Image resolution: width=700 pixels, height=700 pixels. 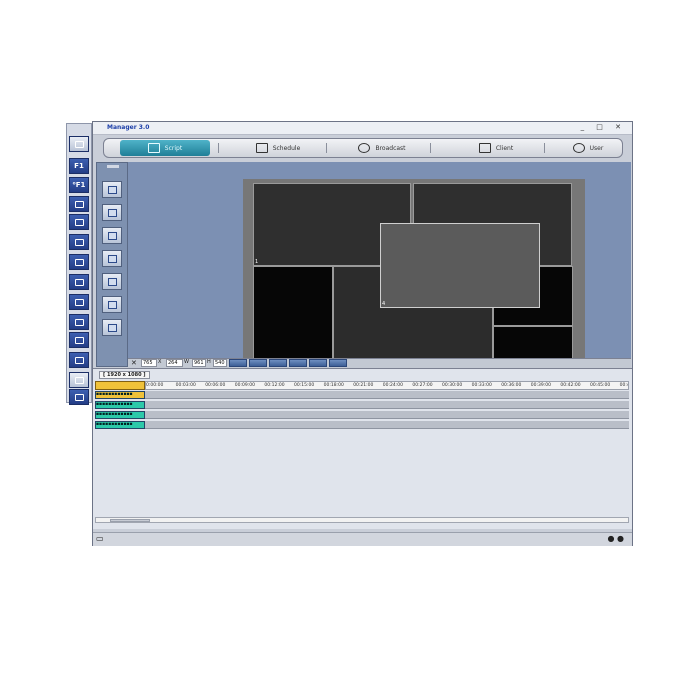 What do you see at coordinates (298, 363) in the screenshot?
I see `fit-width-button` at bounding box center [298, 363].